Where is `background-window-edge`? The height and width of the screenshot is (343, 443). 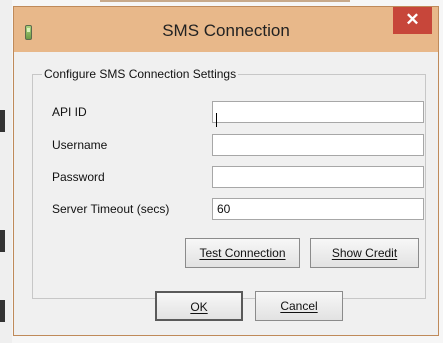
background-window-edge is located at coordinates (6, 171).